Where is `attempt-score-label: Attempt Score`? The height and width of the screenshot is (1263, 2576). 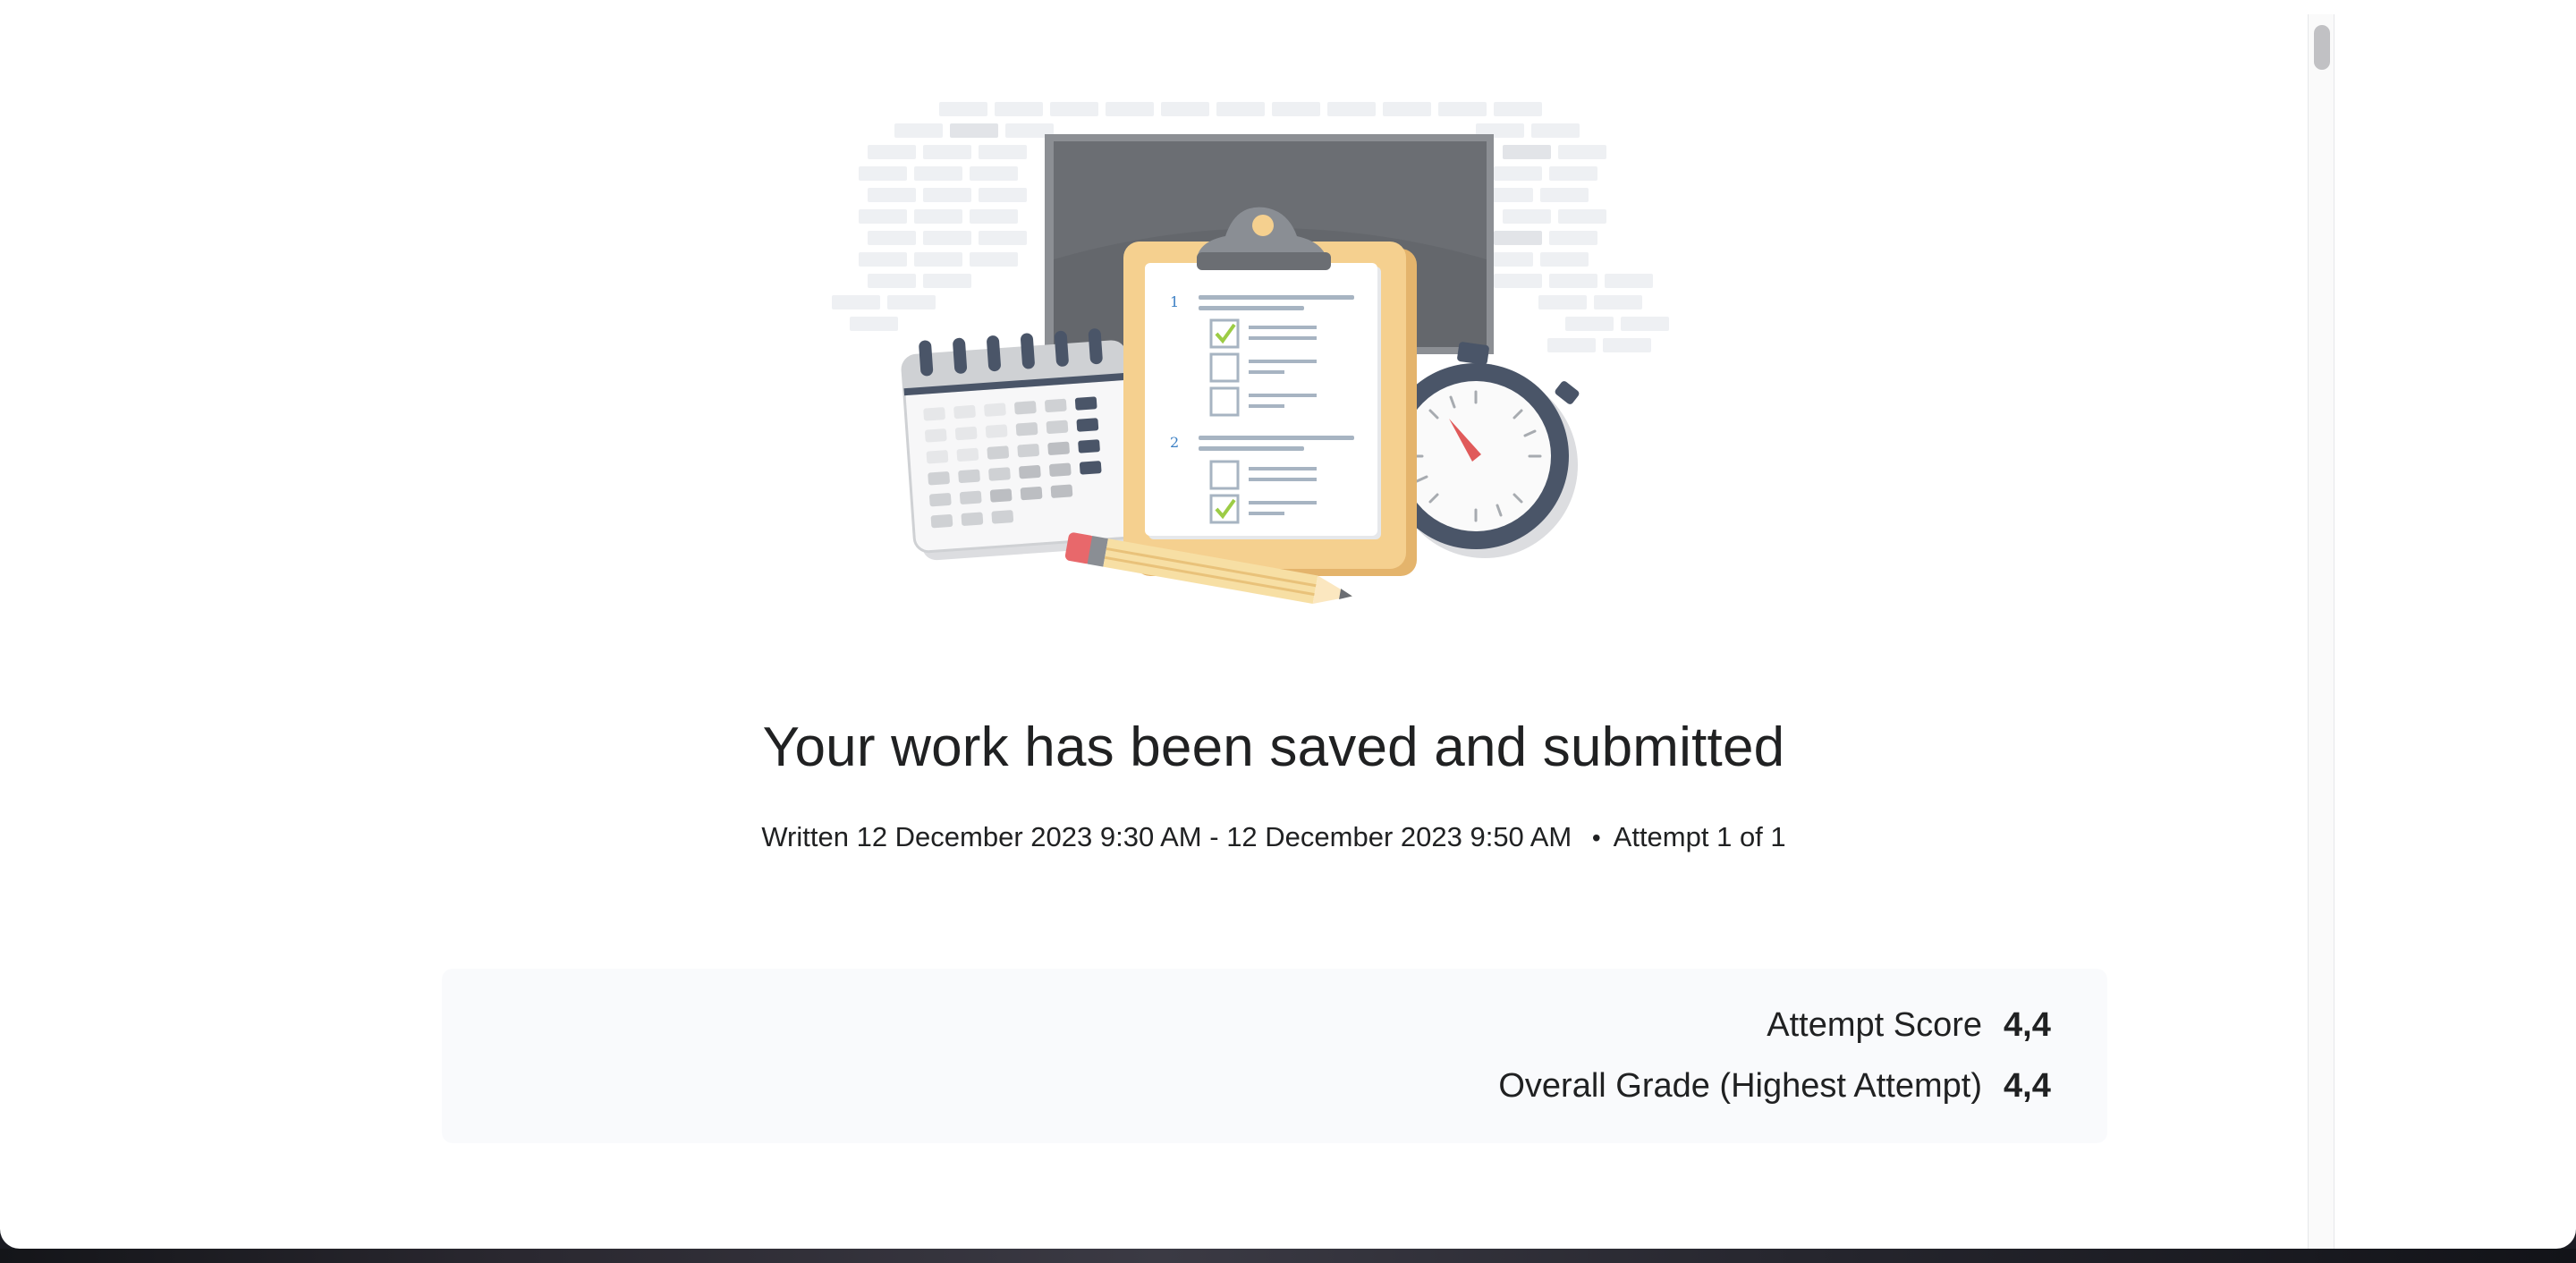 attempt-score-label: Attempt Score is located at coordinates (1874, 1025).